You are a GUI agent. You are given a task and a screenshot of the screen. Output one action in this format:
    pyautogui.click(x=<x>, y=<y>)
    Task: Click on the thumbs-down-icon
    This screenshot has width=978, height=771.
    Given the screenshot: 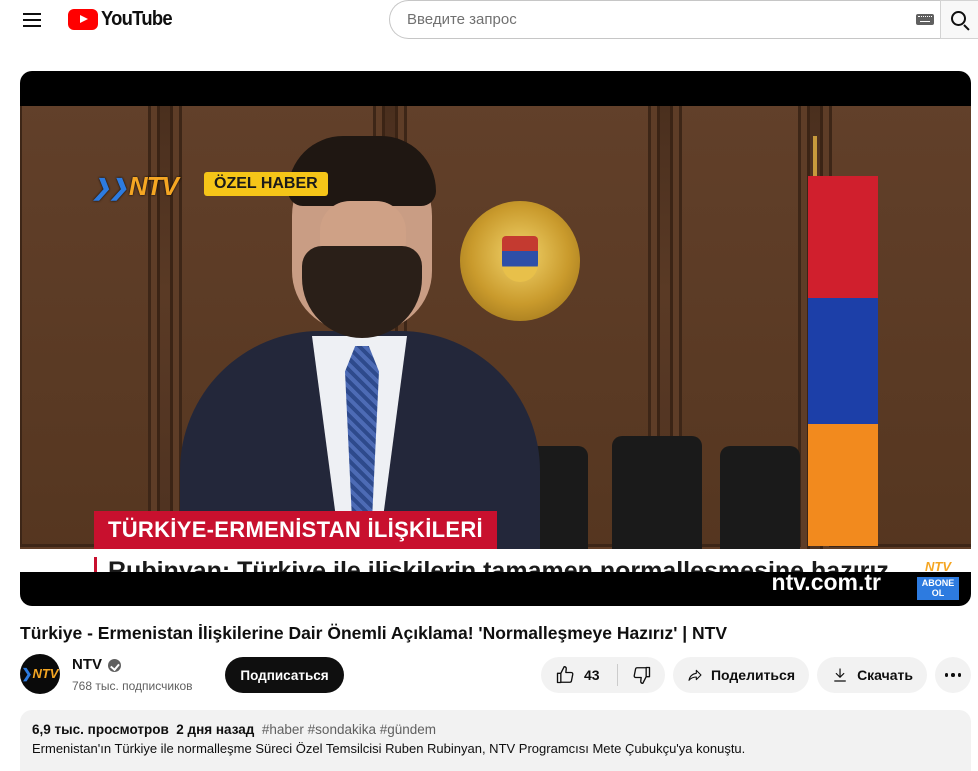 What is the action you would take?
    pyautogui.click(x=641, y=675)
    